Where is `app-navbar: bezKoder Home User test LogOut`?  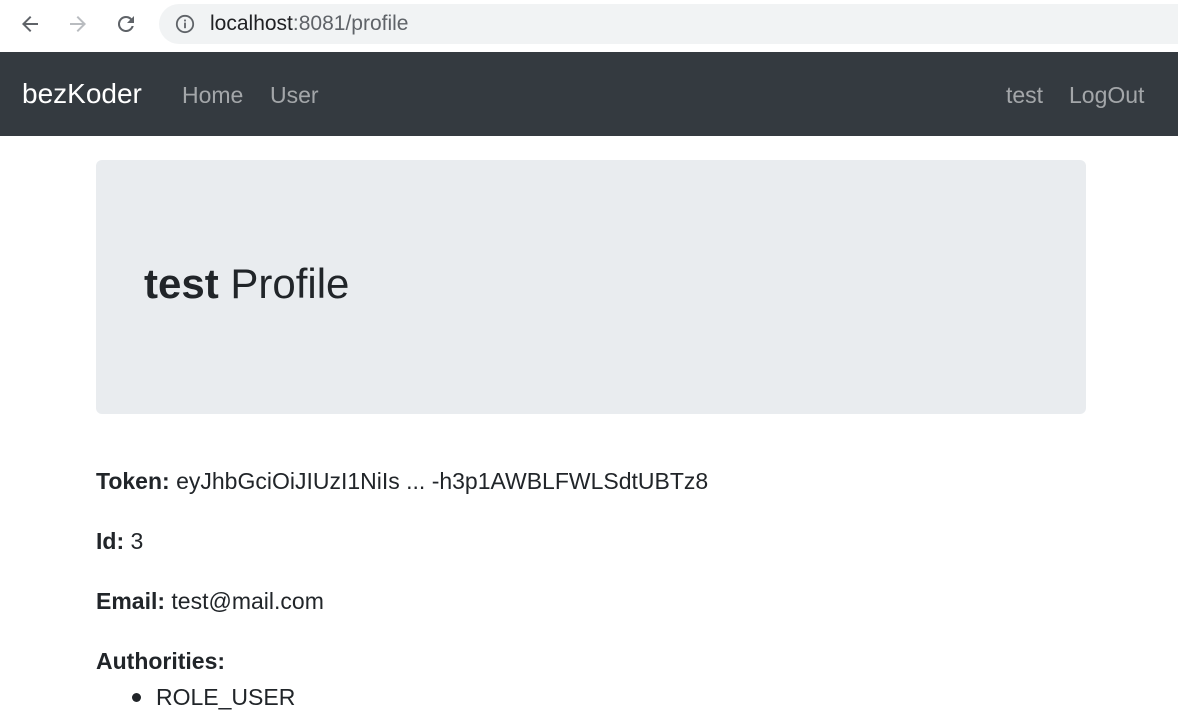
app-navbar: bezKoder Home User test LogOut is located at coordinates (589, 94).